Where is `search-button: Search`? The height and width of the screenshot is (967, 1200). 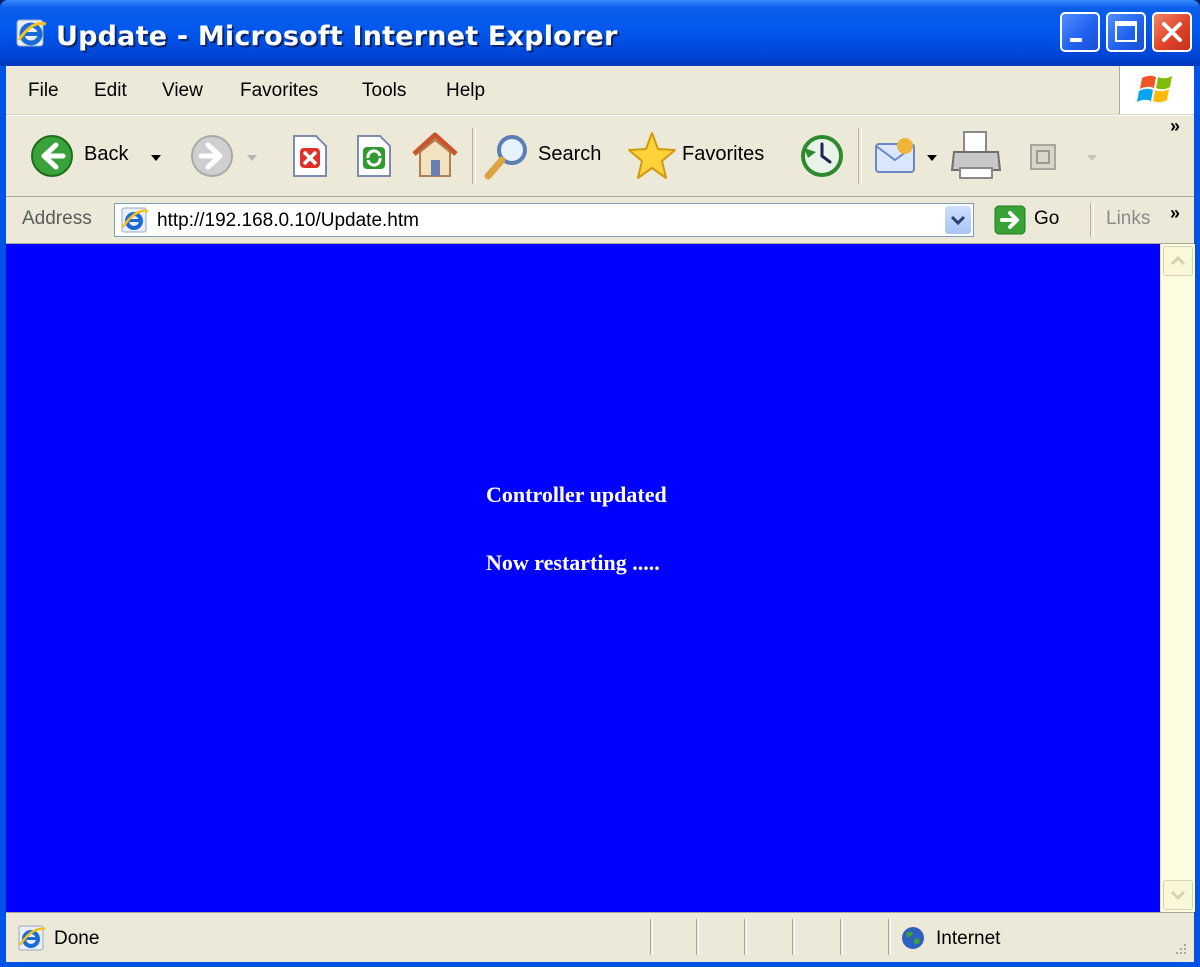 search-button: Search is located at coordinates (547, 156).